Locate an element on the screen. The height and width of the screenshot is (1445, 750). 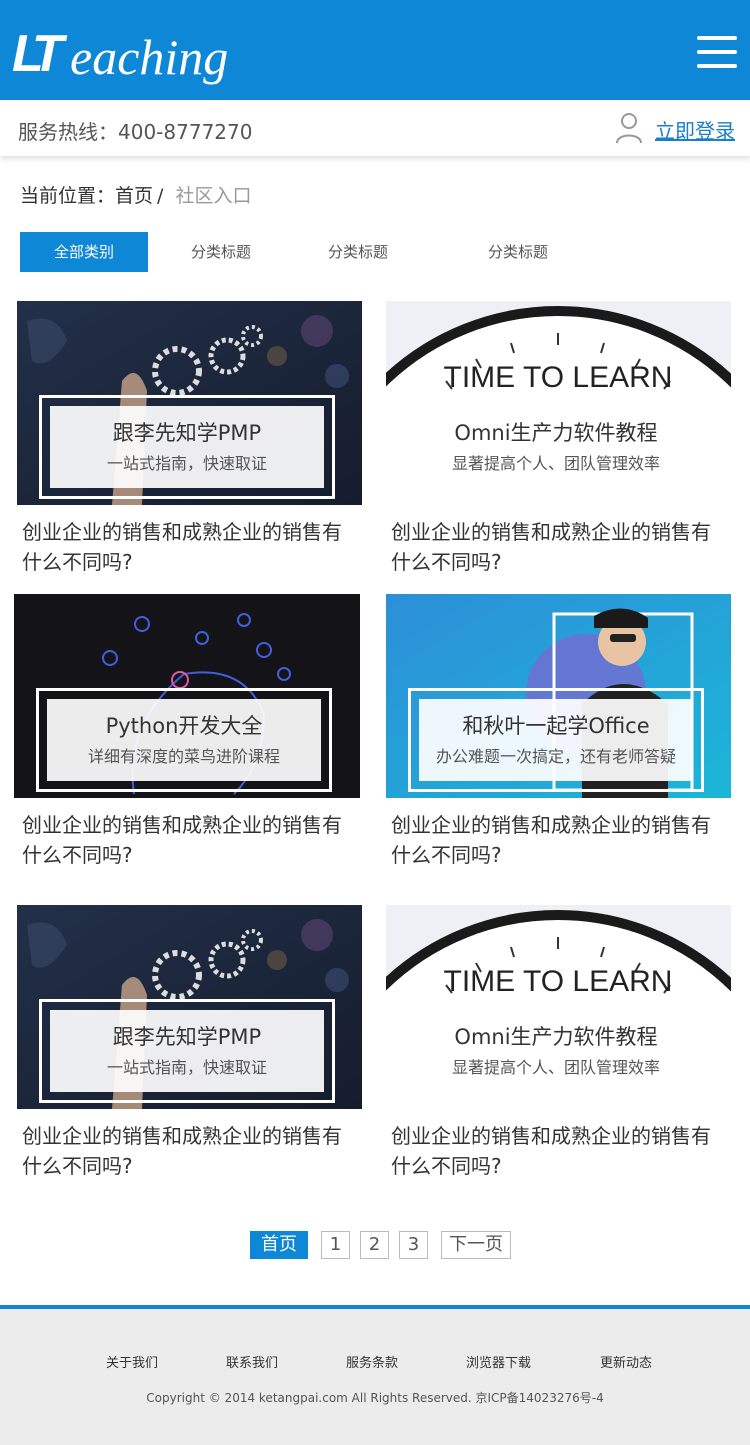
tab-all: 全部类别 is located at coordinates (84, 252).